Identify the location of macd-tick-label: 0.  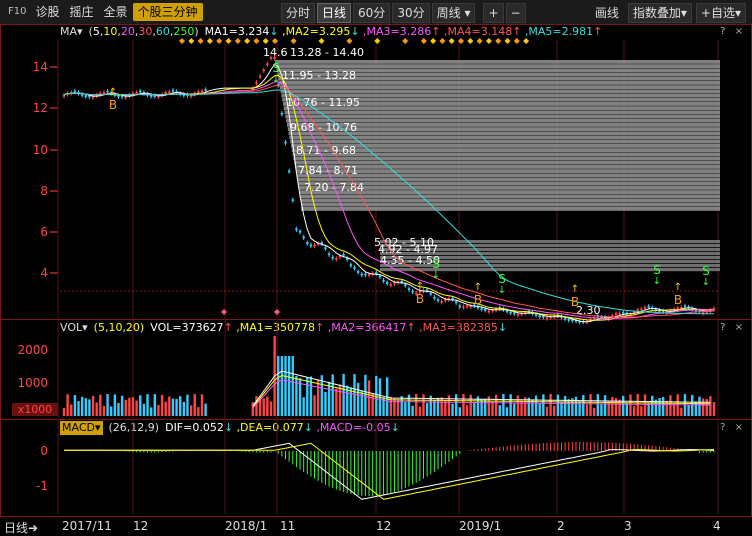
(44, 451).